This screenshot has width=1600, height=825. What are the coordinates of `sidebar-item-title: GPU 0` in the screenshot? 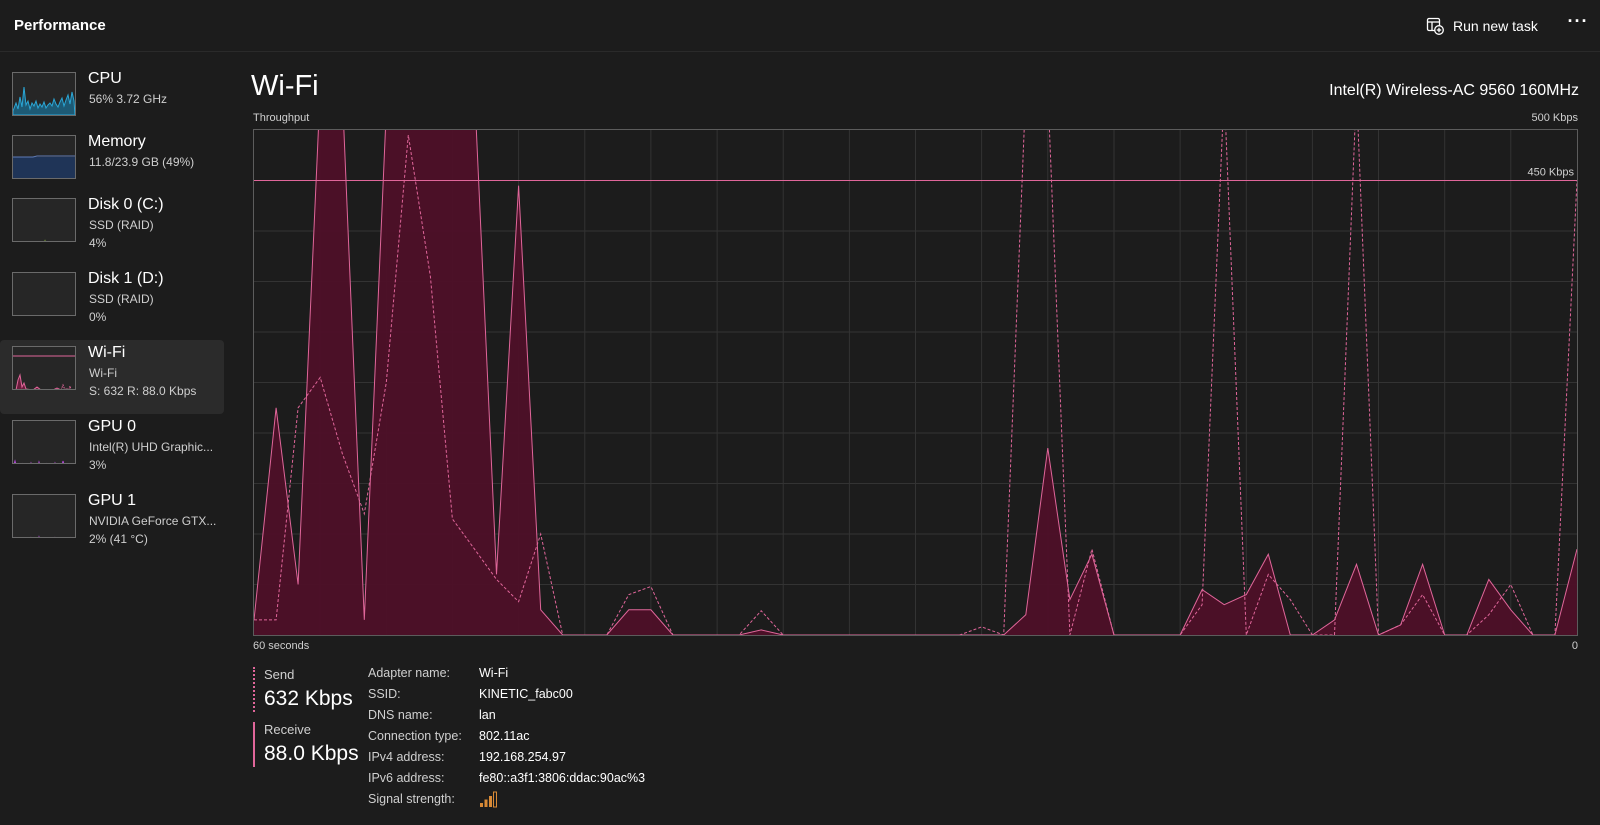 It's located at (112, 426).